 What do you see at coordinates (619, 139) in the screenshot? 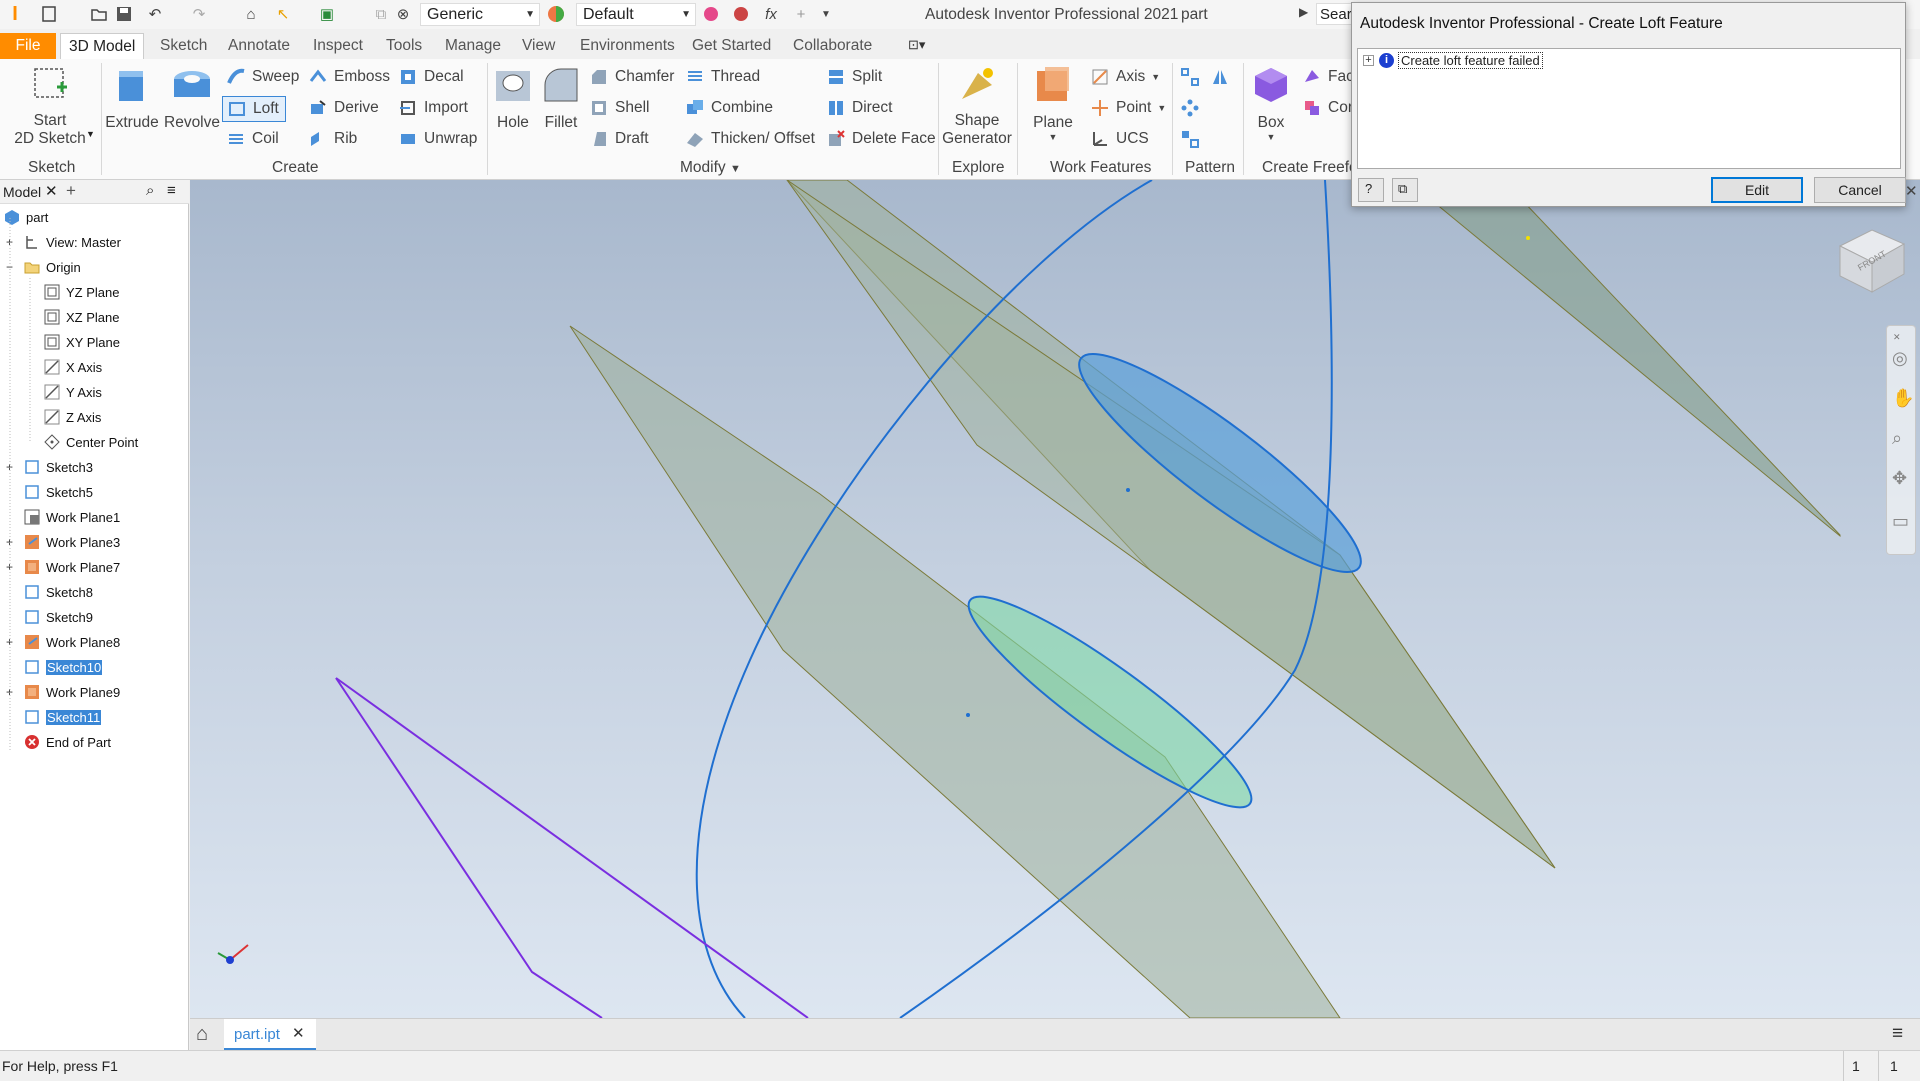
I see `draft-button: Draft` at bounding box center [619, 139].